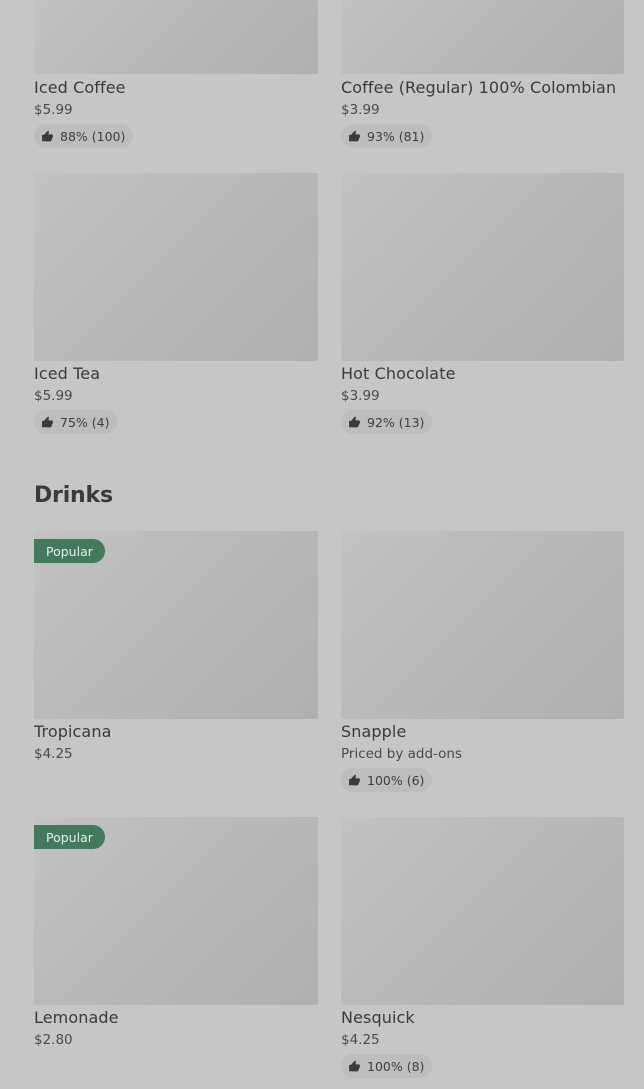 Image resolution: width=644 pixels, height=1089 pixels. Describe the element at coordinates (396, 780) in the screenshot. I see `rating-text: 100% (6)` at that location.